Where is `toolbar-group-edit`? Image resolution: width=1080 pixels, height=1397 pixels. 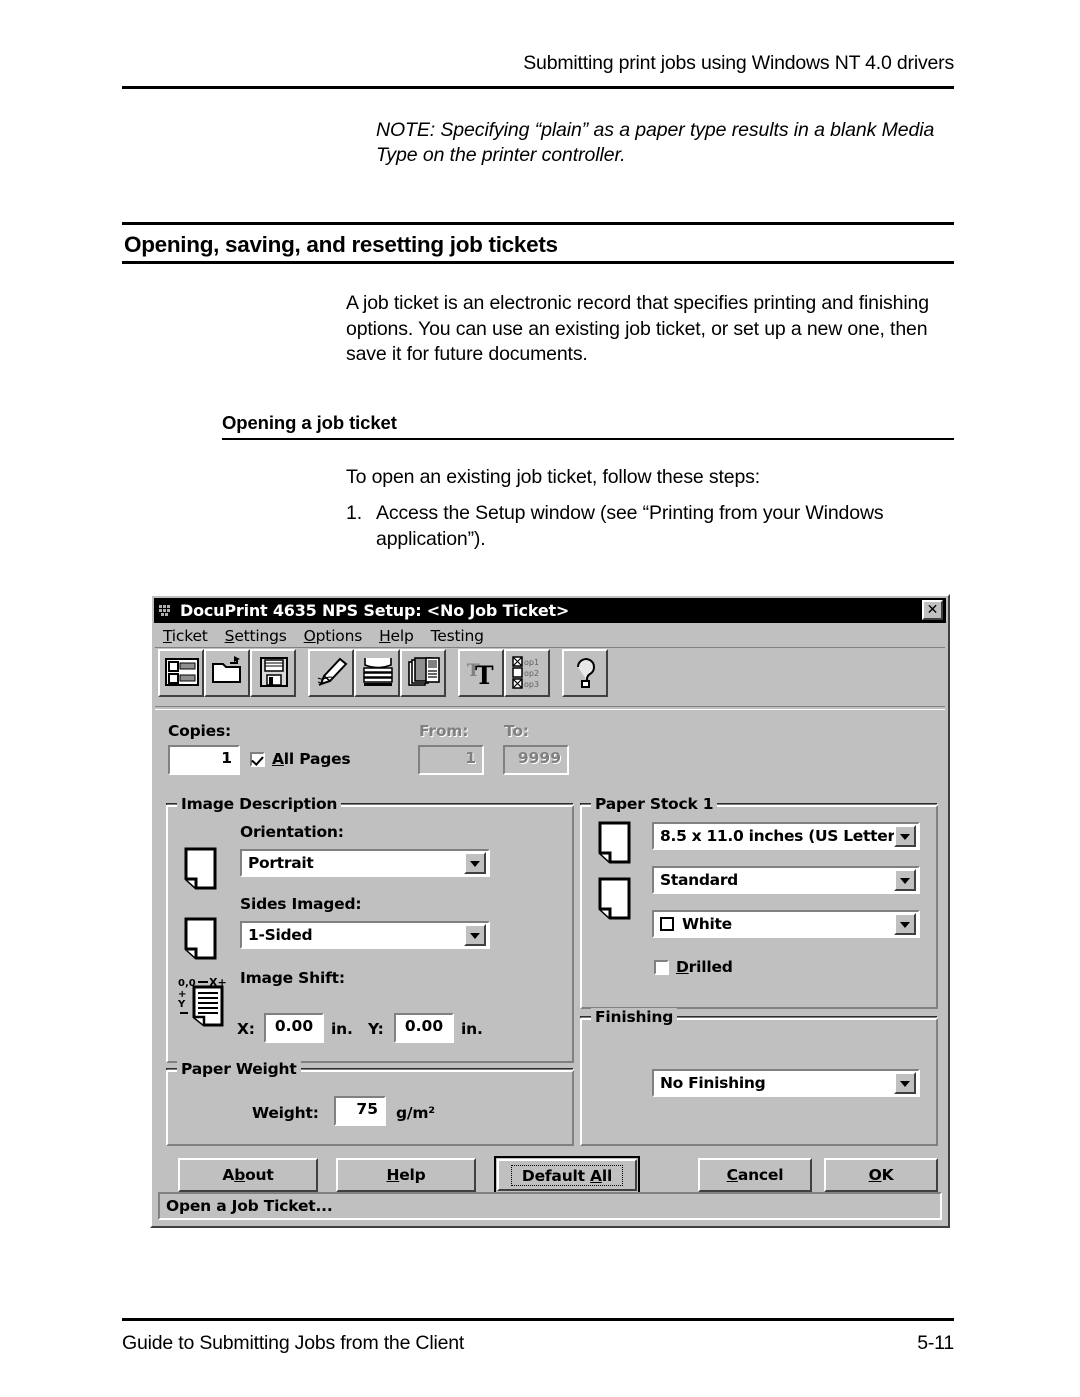
toolbar-group-edit is located at coordinates (377, 673).